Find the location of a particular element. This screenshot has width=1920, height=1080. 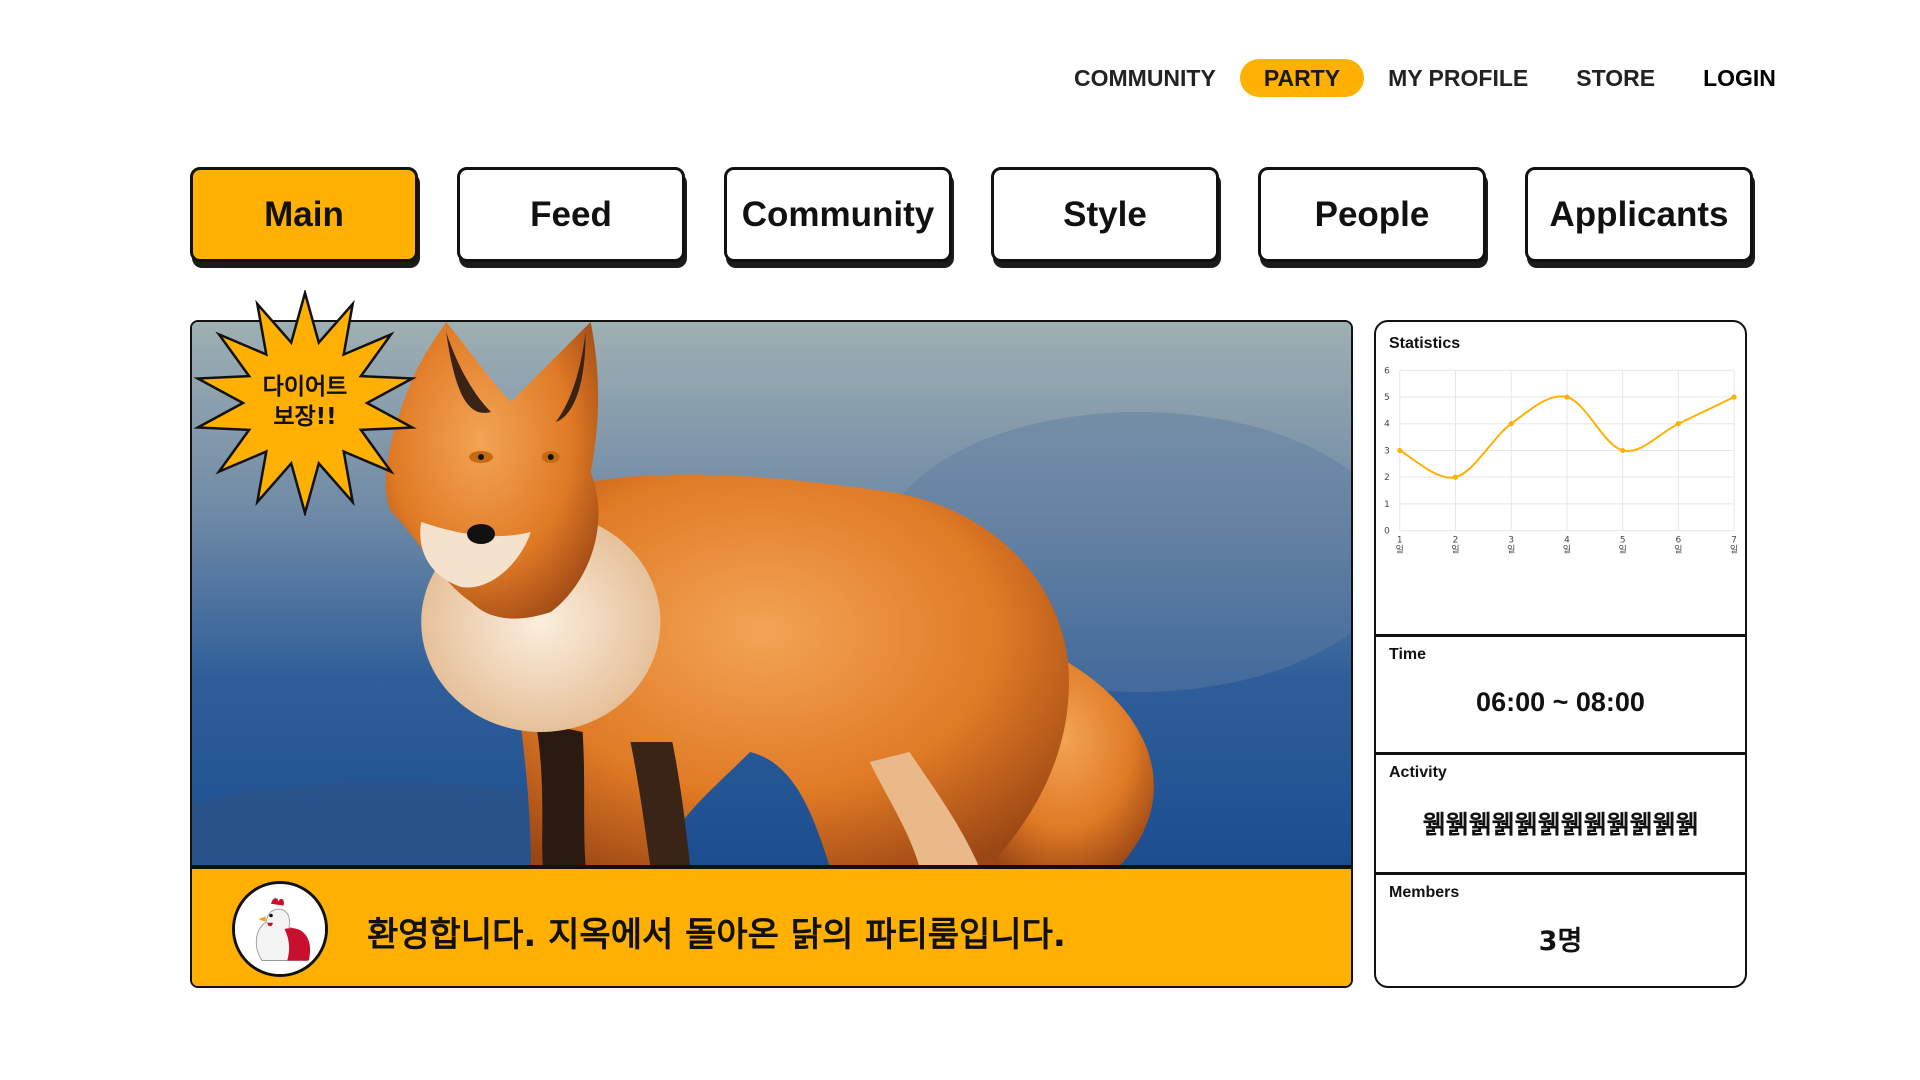

y-tick-label: 0 is located at coordinates (1387, 532).